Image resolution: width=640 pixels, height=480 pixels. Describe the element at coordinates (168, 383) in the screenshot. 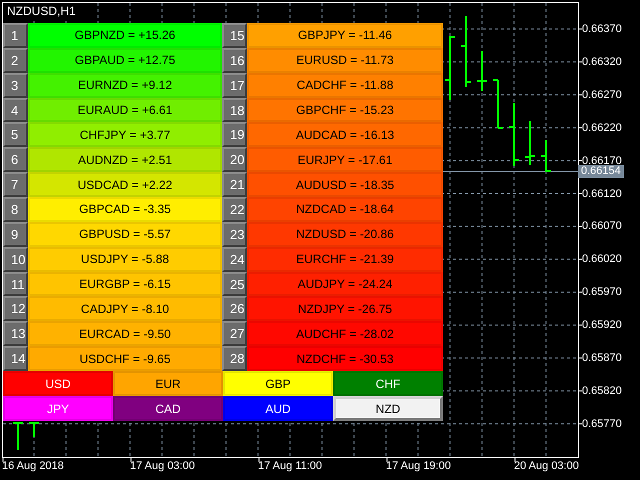

I see `currency-button: EUR` at that location.